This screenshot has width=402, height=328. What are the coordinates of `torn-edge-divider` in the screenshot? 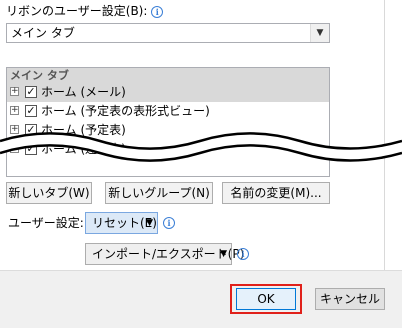 It's located at (201, 147).